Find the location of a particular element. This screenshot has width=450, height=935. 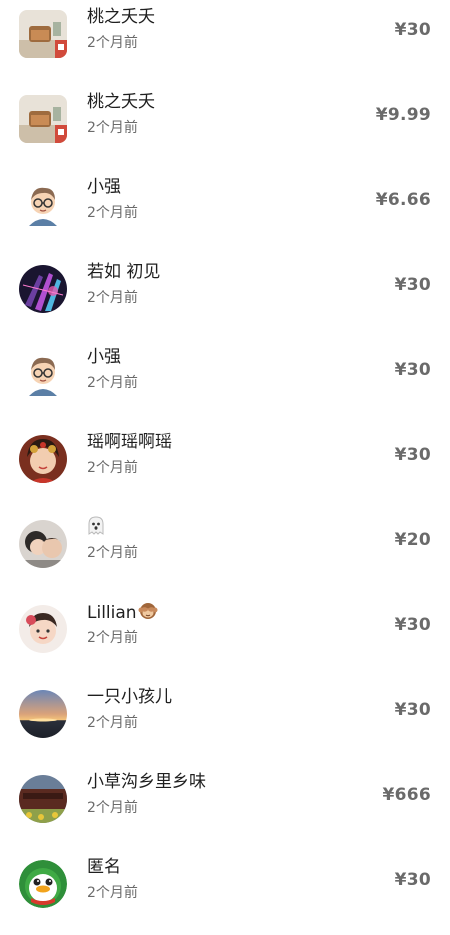

list-item: 小草沟乡里乡味 2个月前 ¥666 is located at coordinates (225, 807).